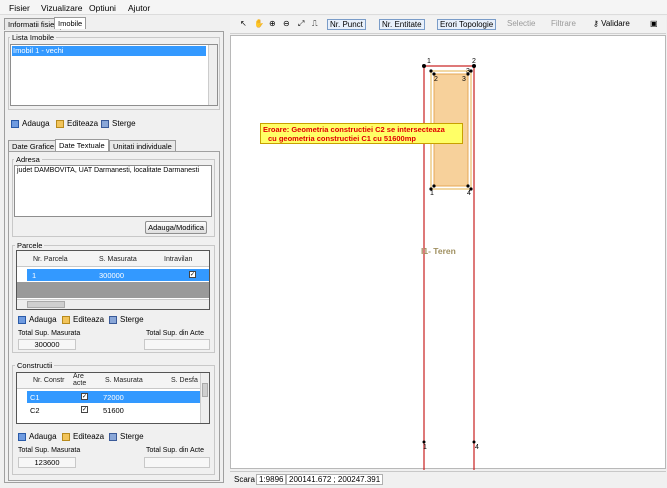 The image size is (667, 488). Describe the element at coordinates (77, 123) in the screenshot. I see `imobil-edit-button: Editeaza` at that location.